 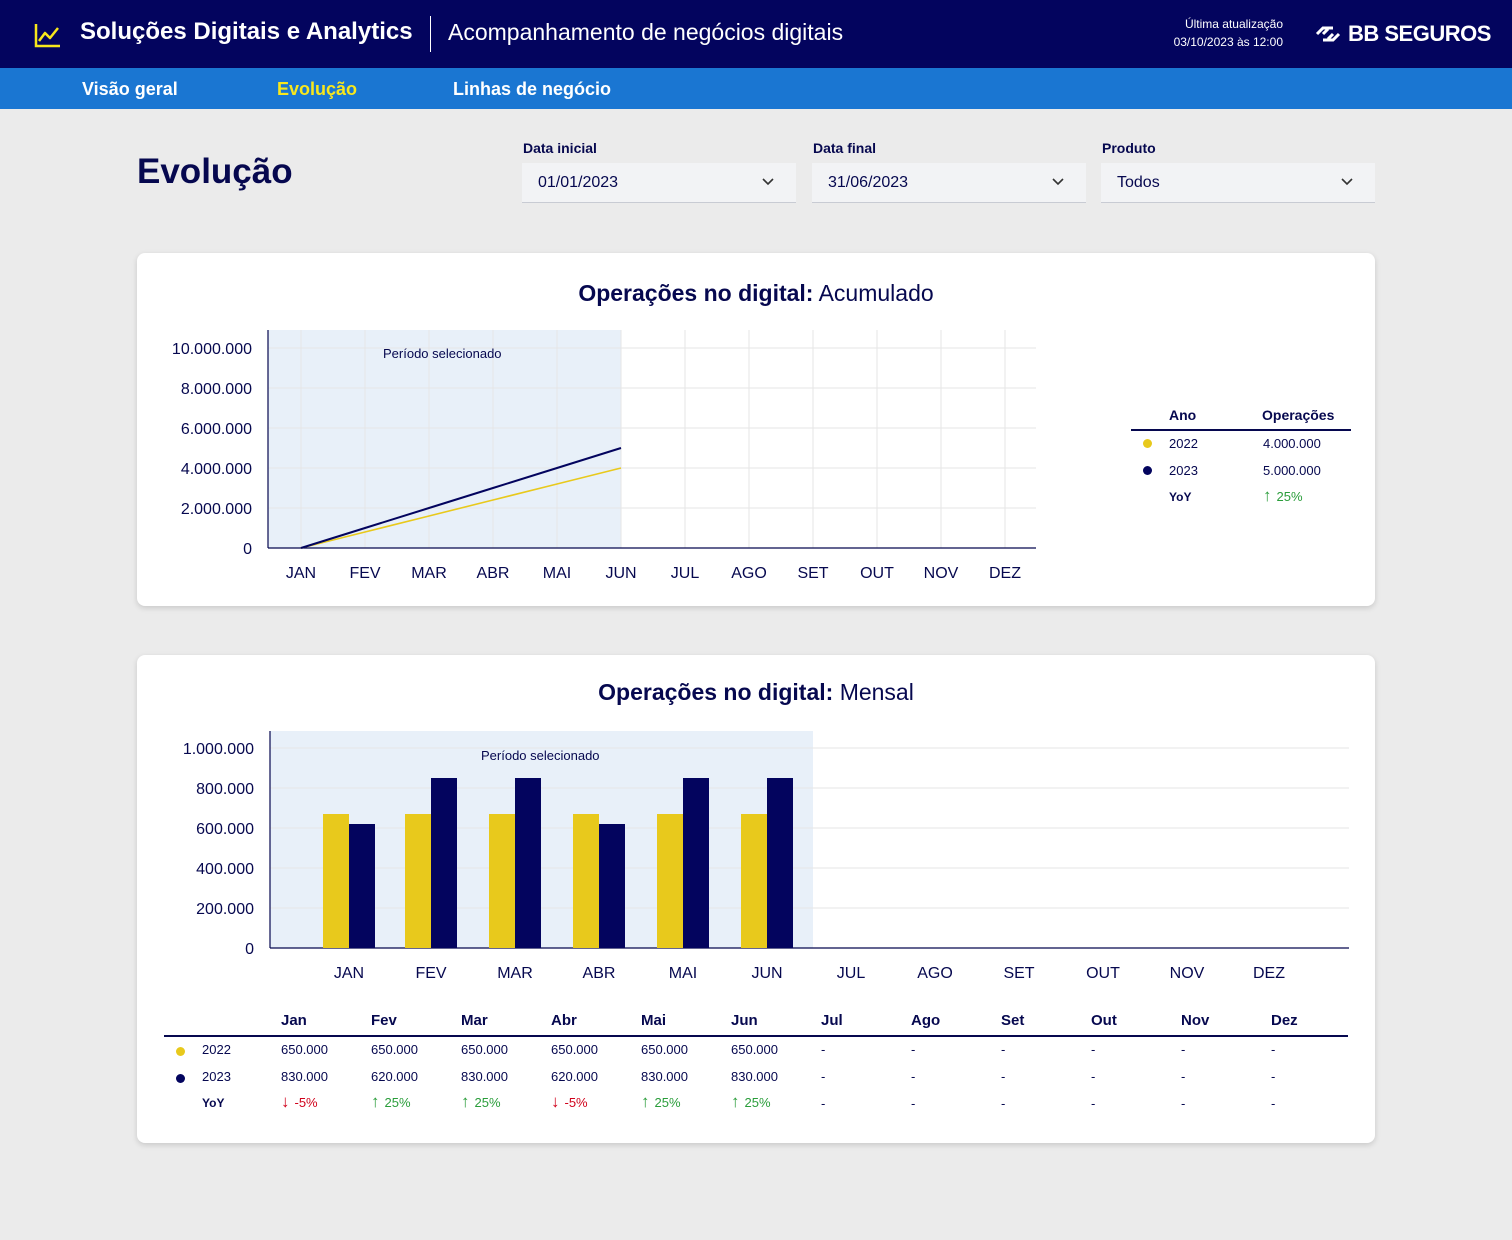 I want to click on brand-logo: BB SEGUROS, so click(x=1402, y=34).